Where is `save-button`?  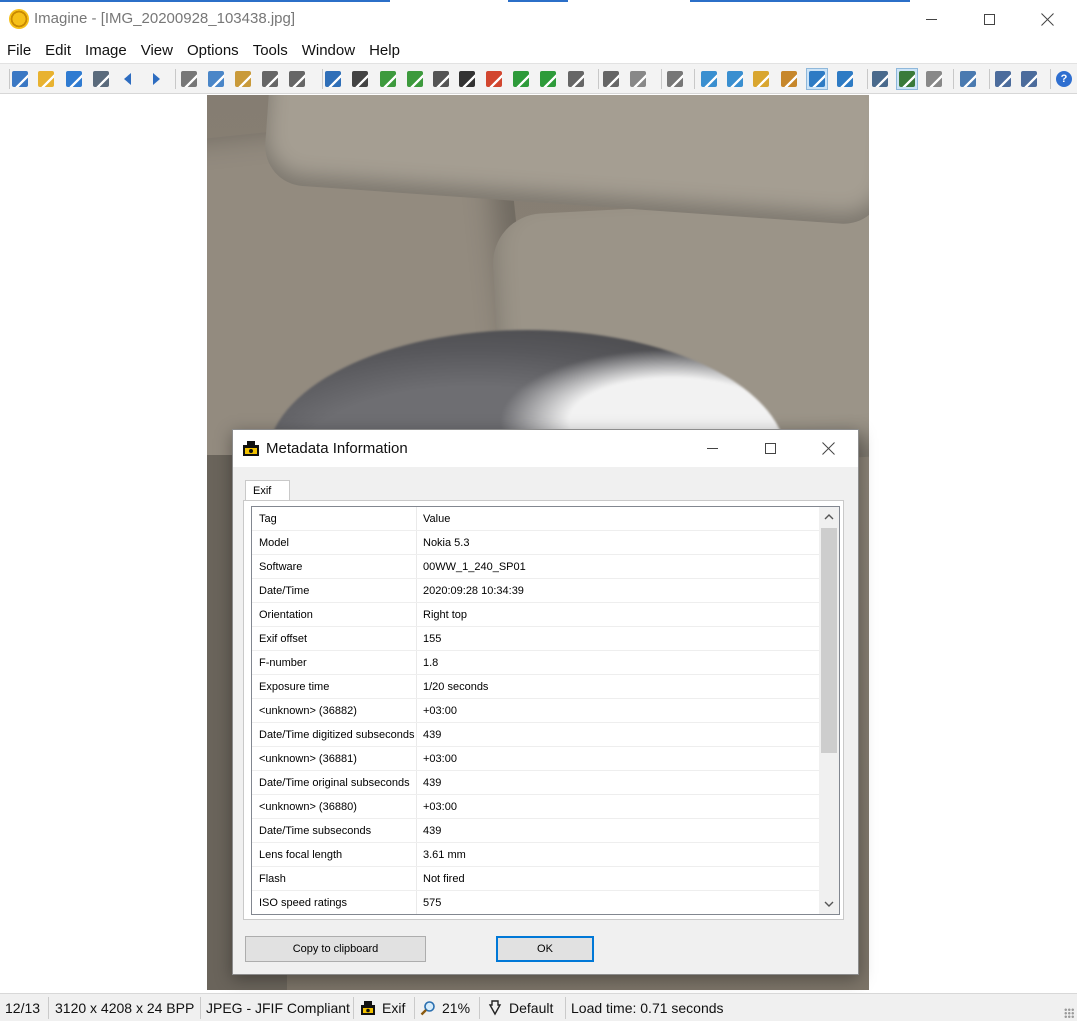
save-button is located at coordinates (74, 79).